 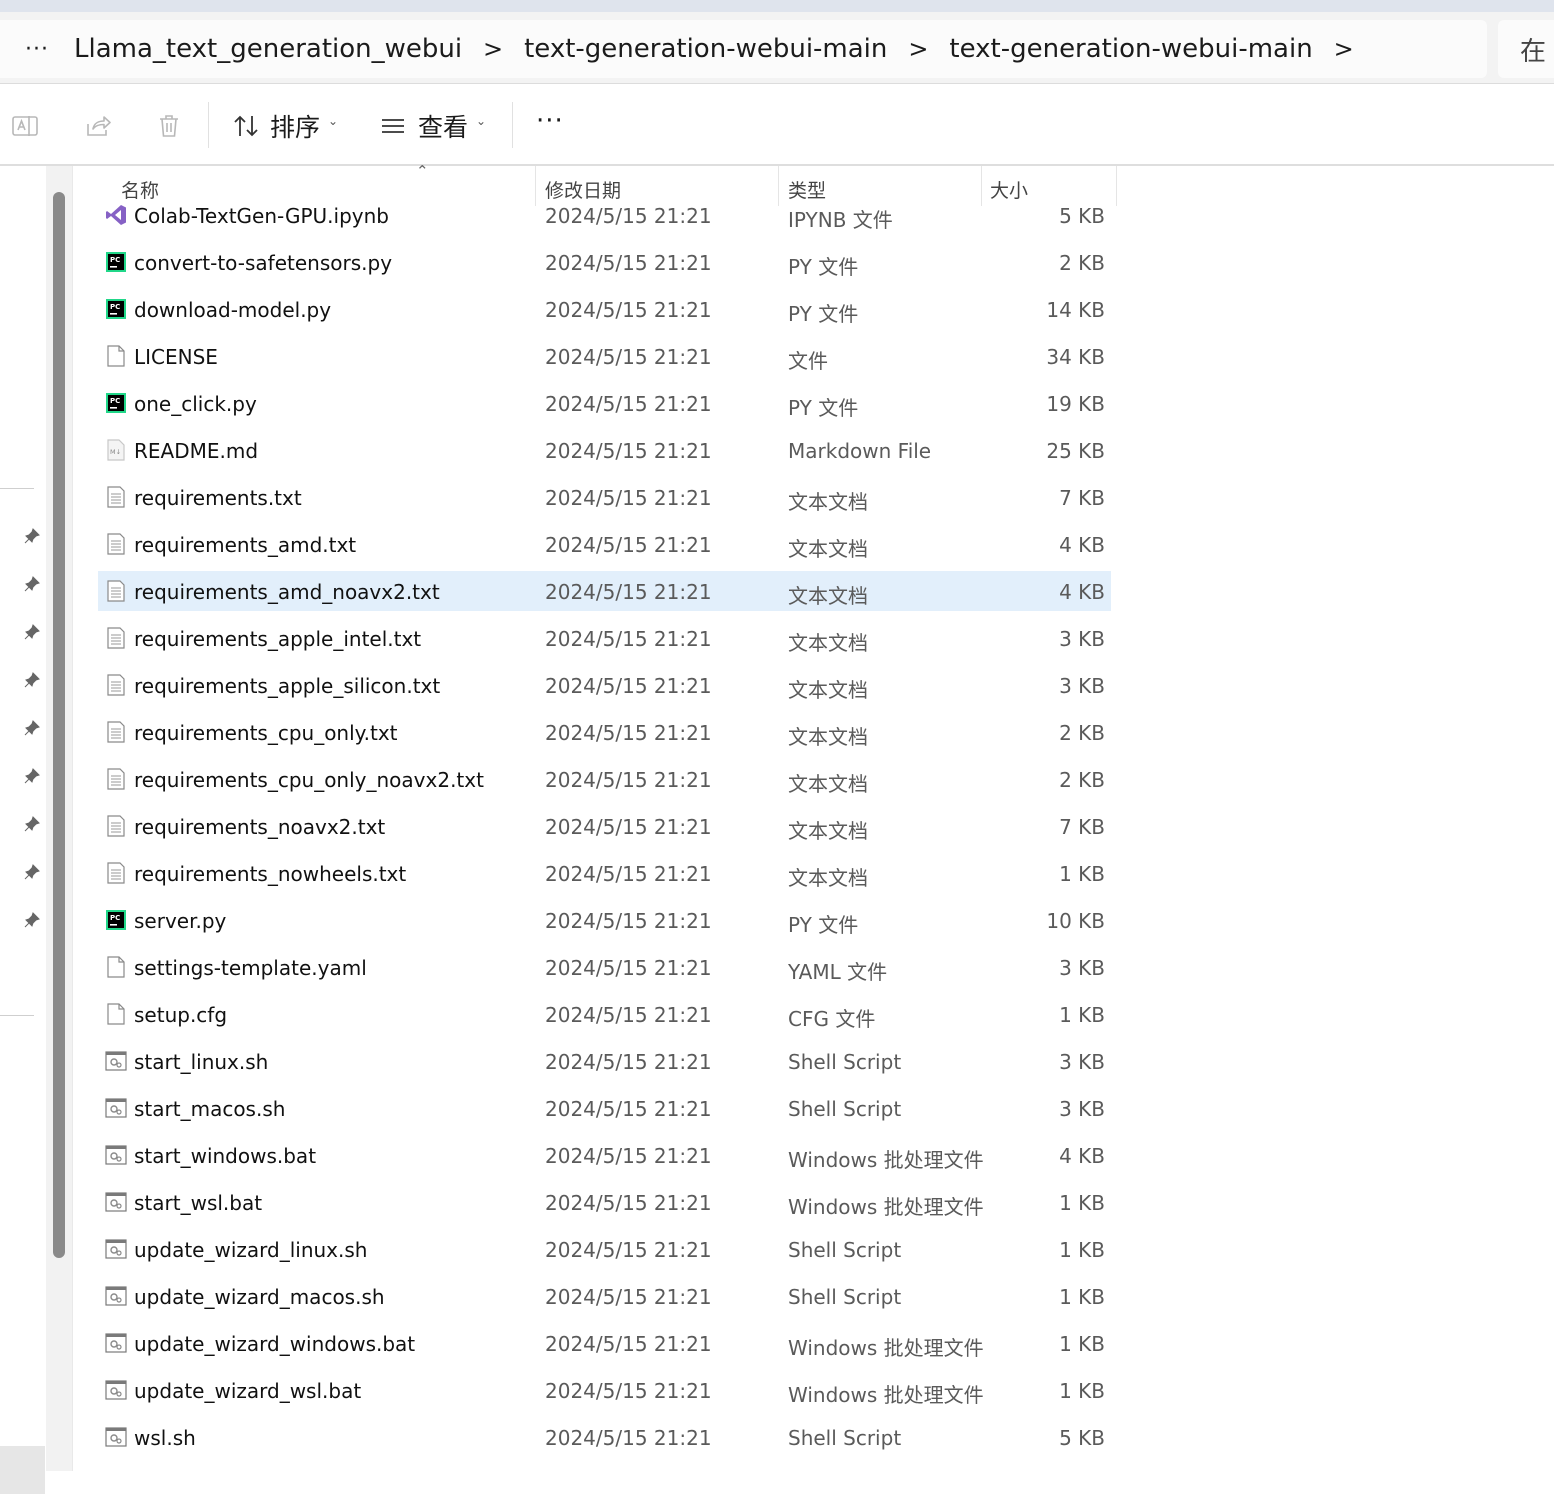 I want to click on file-size: 4 KB, so click(x=1082, y=545).